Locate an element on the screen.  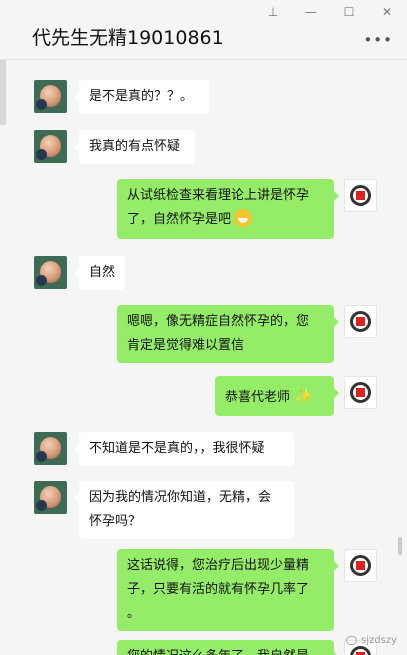
message-text: 从试纸检查来看理论上讲是怀孕 is located at coordinates (218, 195).